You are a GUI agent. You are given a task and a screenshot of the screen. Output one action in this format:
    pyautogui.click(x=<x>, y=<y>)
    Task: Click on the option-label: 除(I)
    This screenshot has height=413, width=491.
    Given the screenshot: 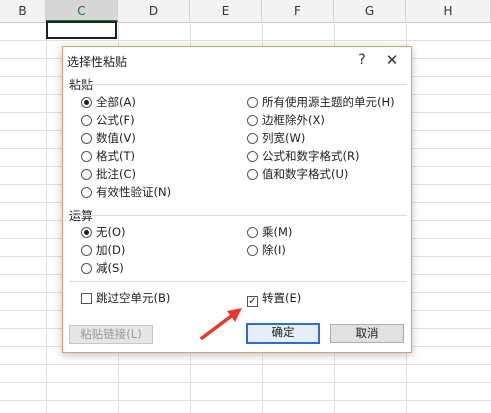 What is the action you would take?
    pyautogui.click(x=274, y=250)
    